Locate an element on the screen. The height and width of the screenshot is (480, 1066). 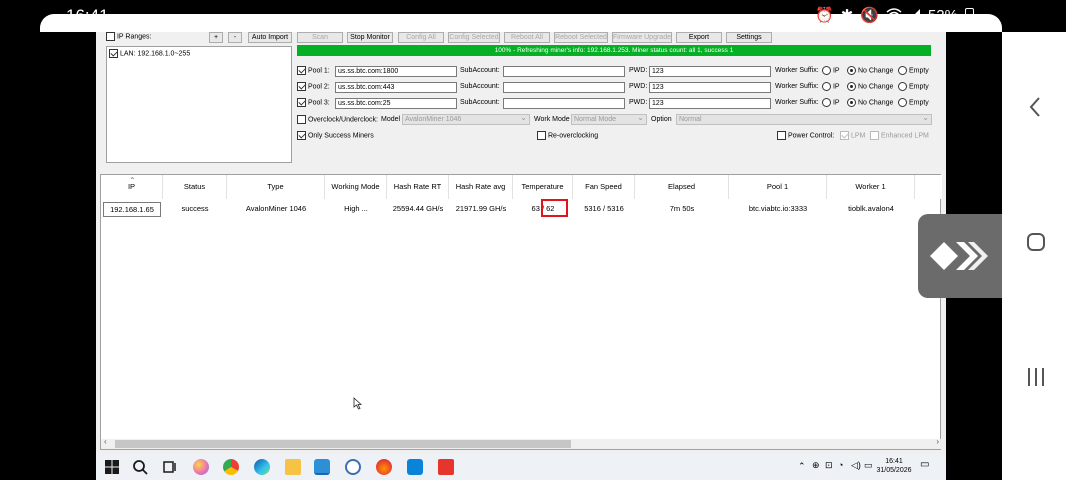
model-select: AvalonMiner 1046 is located at coordinates (466, 119).